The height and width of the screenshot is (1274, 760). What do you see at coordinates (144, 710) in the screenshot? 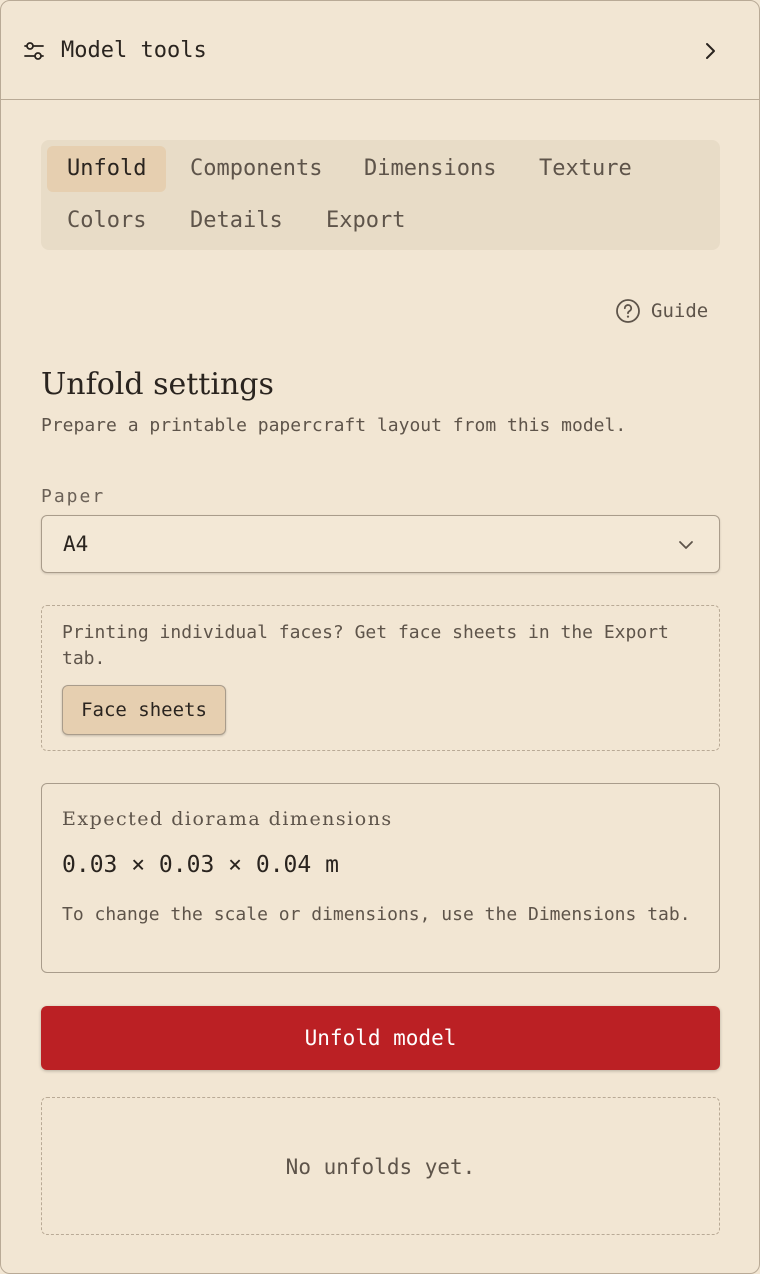
I see `face-sheets-button: Face sheets` at bounding box center [144, 710].